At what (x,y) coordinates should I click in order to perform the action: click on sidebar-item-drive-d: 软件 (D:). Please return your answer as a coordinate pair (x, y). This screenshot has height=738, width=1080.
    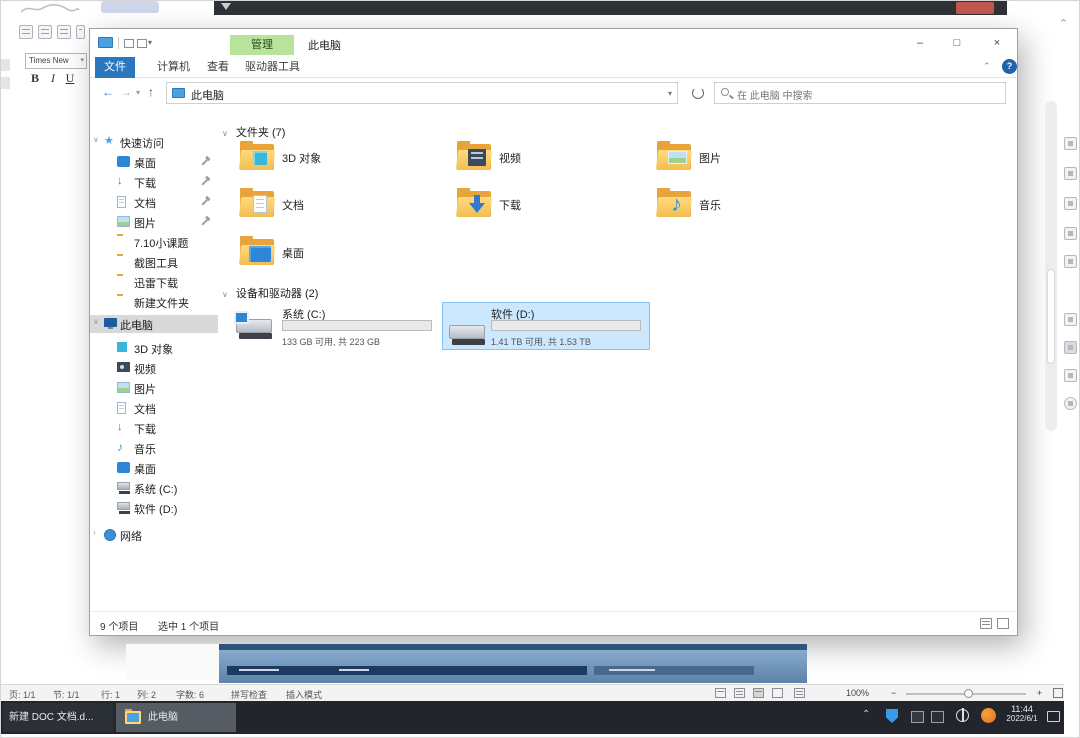
    Looking at the image, I should click on (154, 508).